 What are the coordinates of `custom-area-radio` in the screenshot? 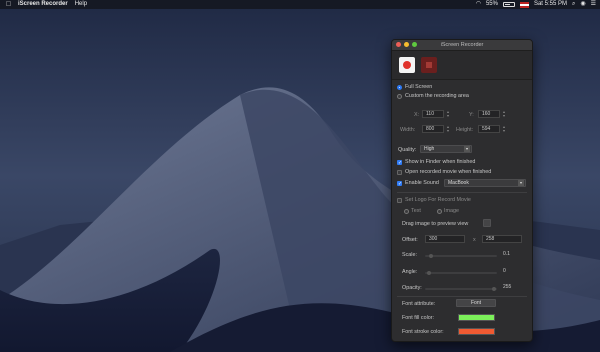 It's located at (399, 96).